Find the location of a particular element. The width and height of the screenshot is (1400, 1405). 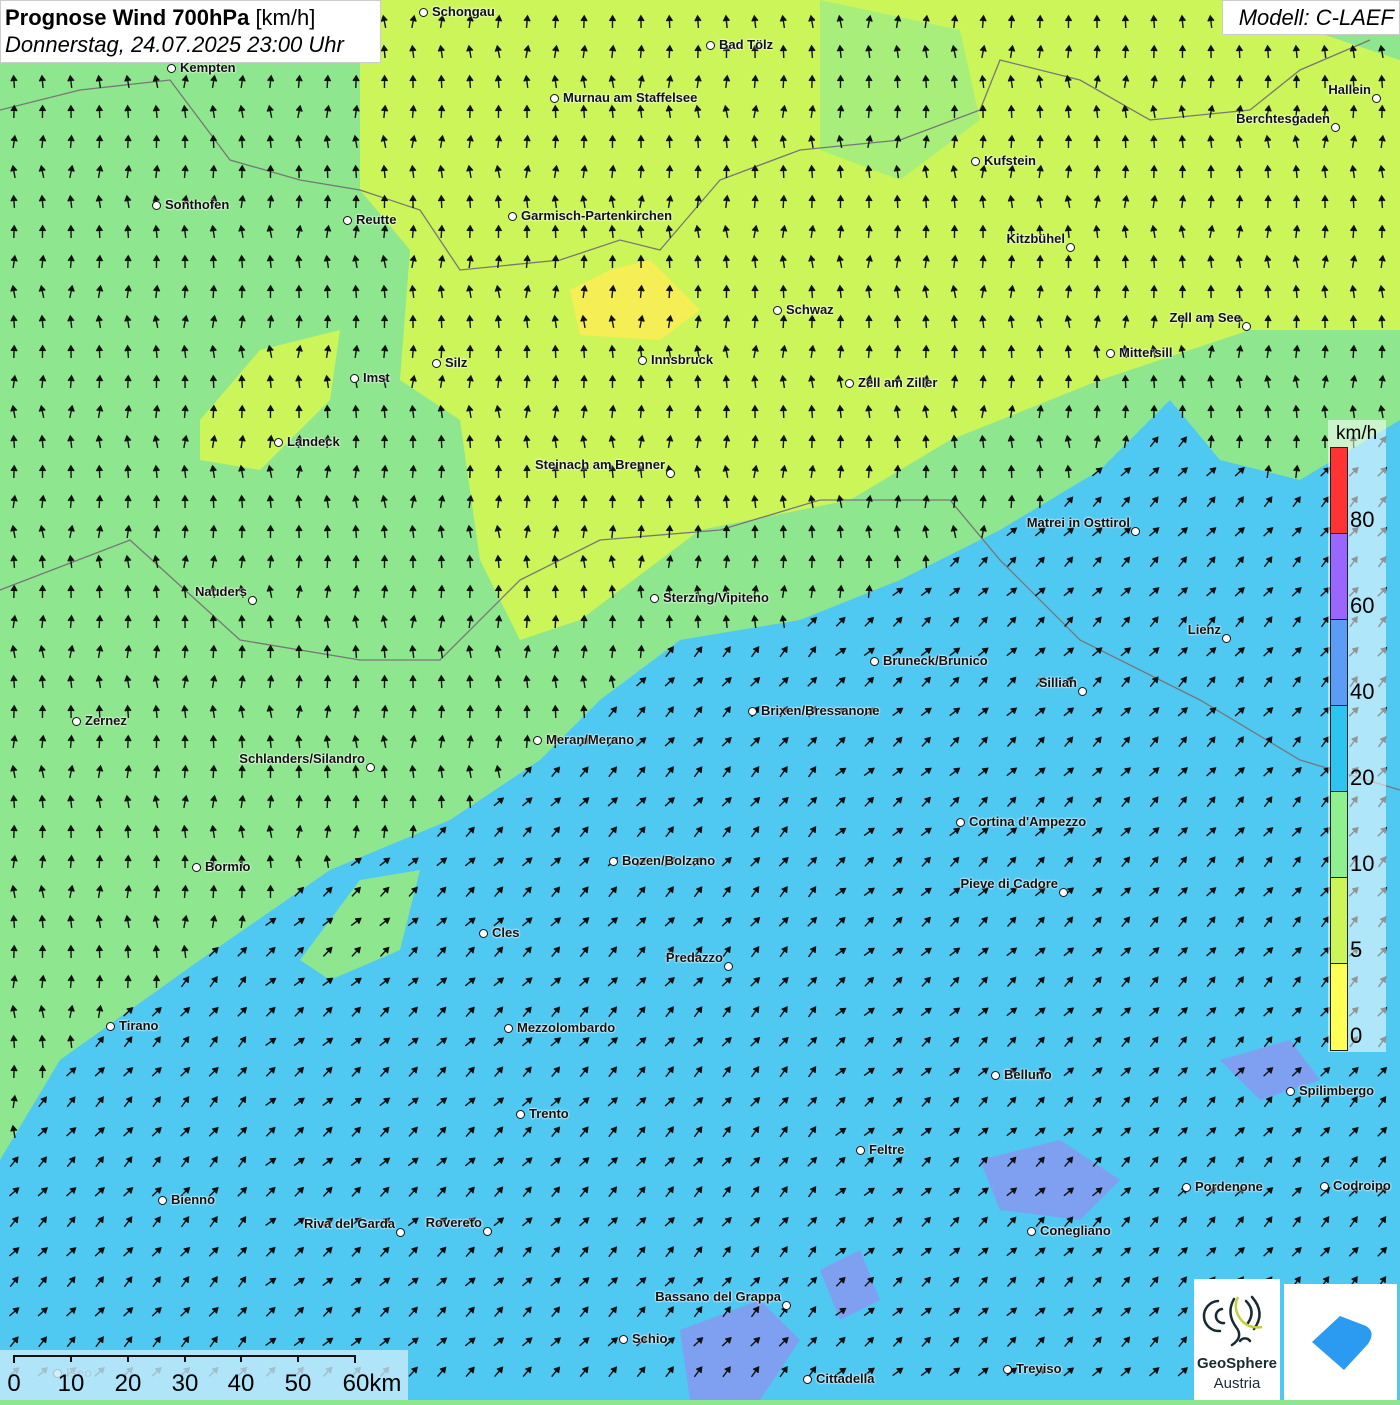

city-label: Zell am See is located at coordinates (1205, 317).